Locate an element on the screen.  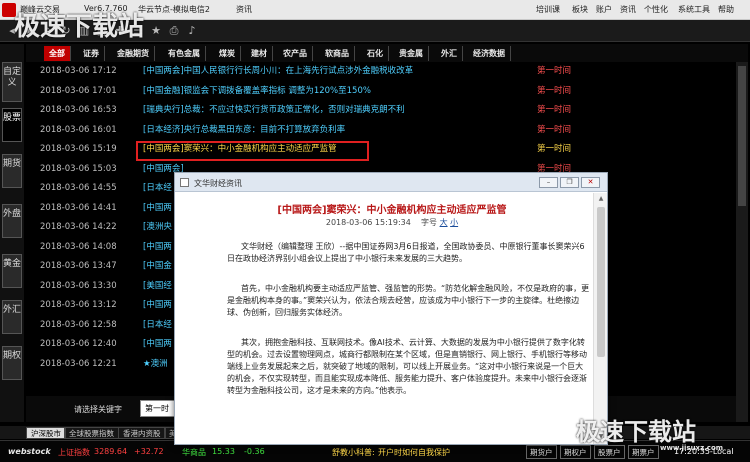
news-date: 2018-03-06 12:40 is located at coordinates (78, 344).